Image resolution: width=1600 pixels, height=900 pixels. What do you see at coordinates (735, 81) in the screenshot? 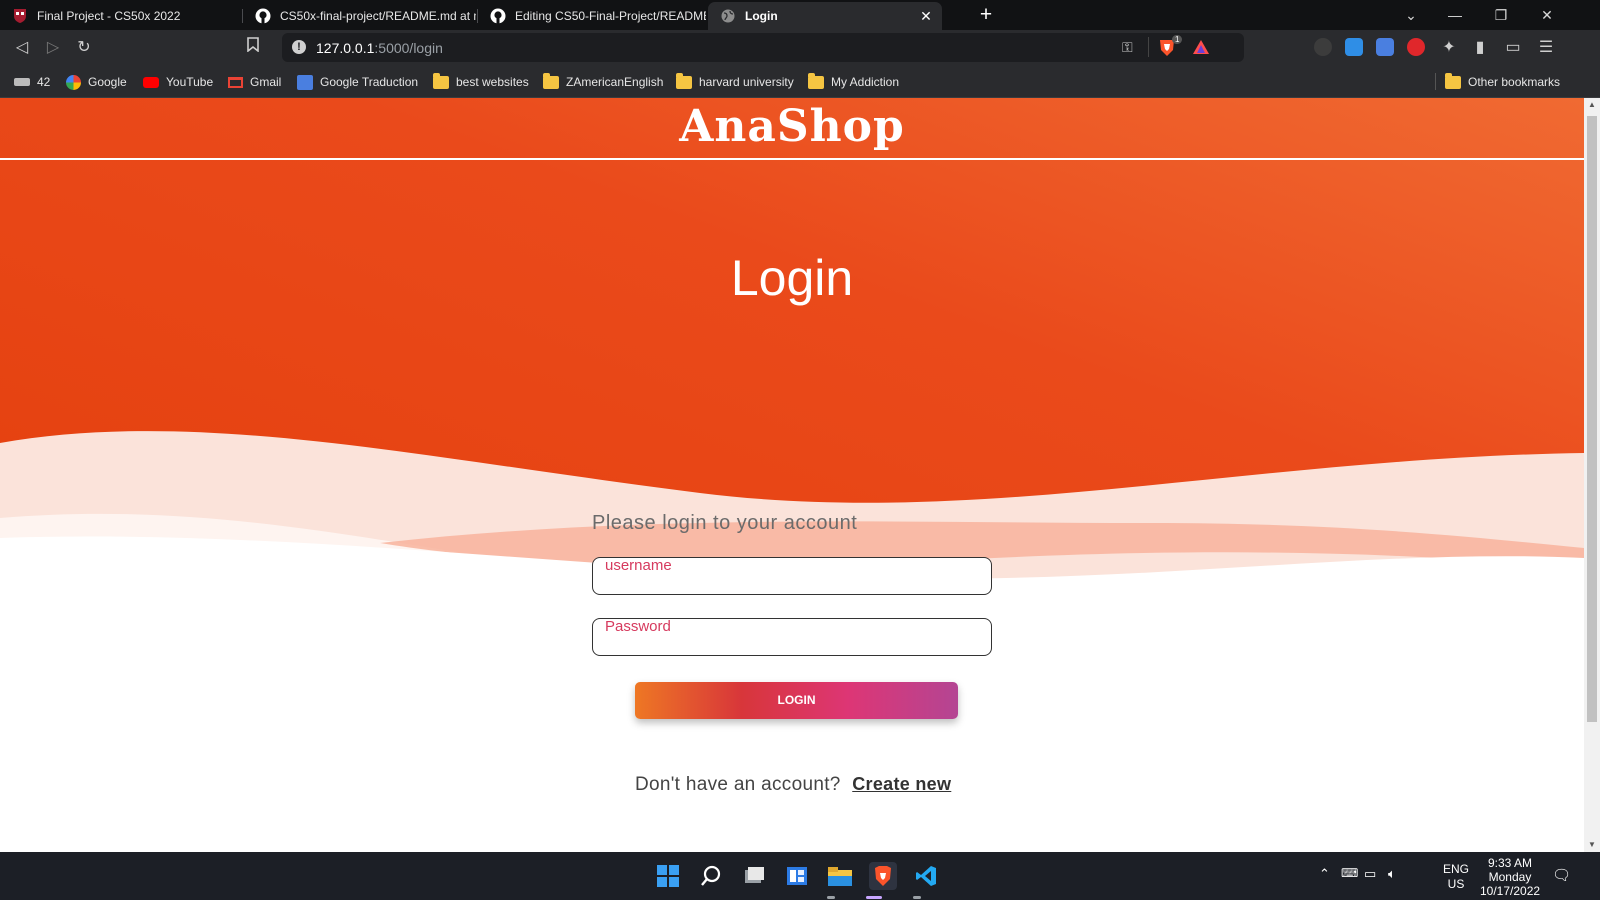
I see `bookmark-folder-harvard-university: harvard university` at bounding box center [735, 81].